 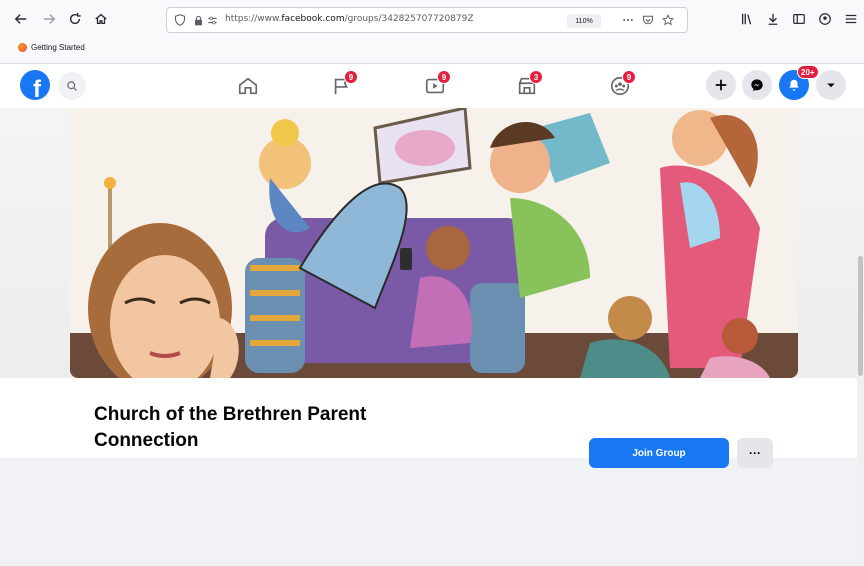 I want to click on download-icon, so click(x=773, y=19).